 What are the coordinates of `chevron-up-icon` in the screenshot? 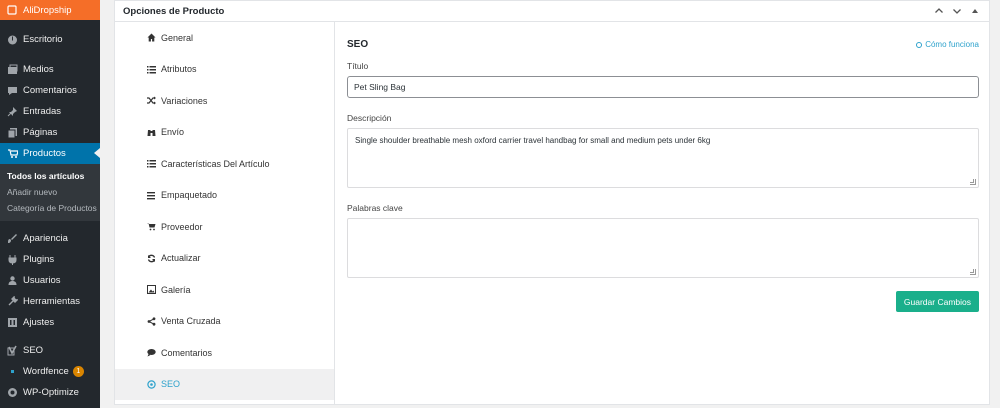 It's located at (939, 11).